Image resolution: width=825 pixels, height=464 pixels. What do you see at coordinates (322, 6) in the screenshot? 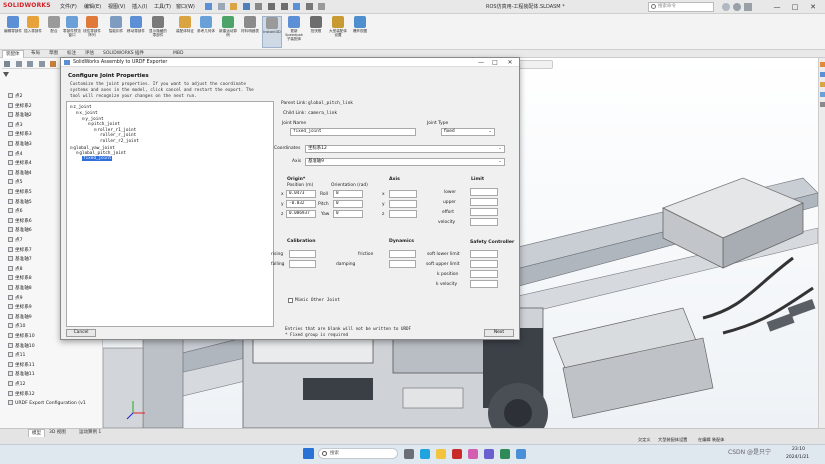
I see `options-gear-icon` at bounding box center [322, 6].